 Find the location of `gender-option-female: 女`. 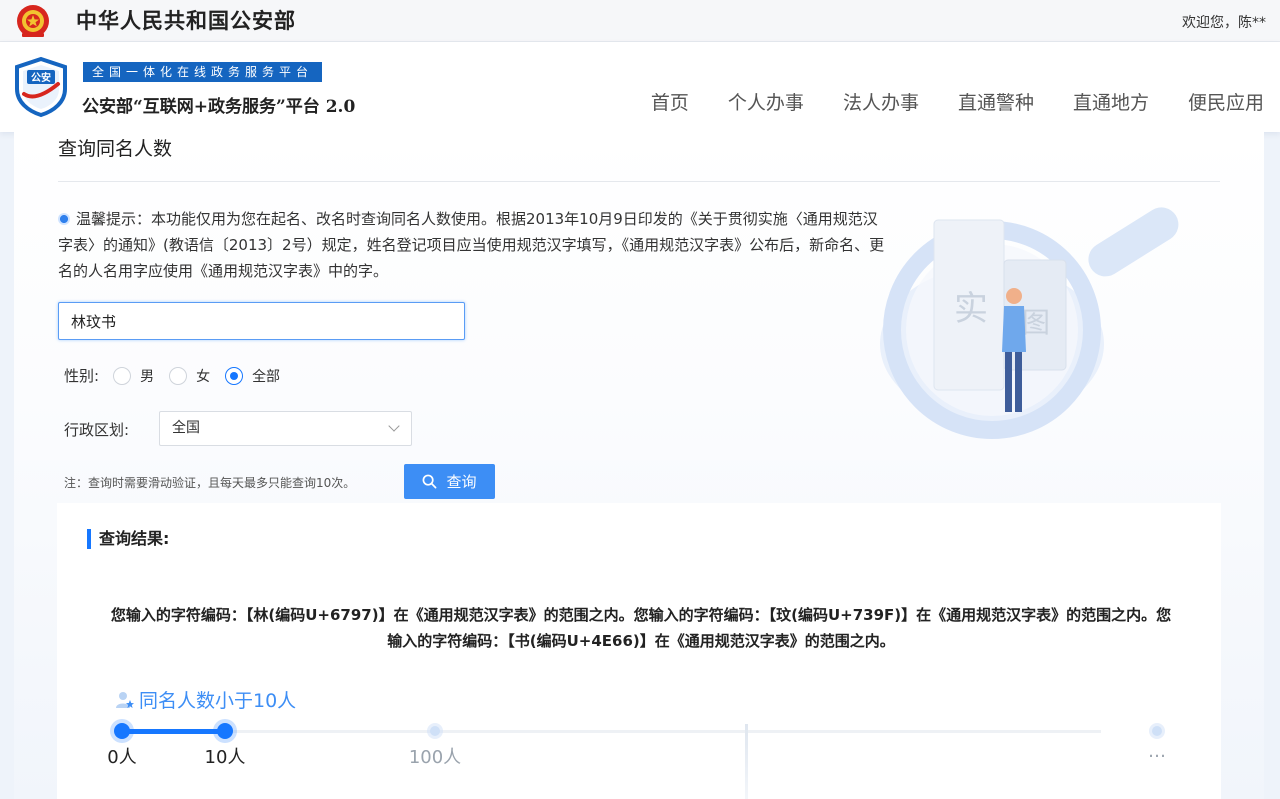

gender-option-female: 女 is located at coordinates (189, 376).